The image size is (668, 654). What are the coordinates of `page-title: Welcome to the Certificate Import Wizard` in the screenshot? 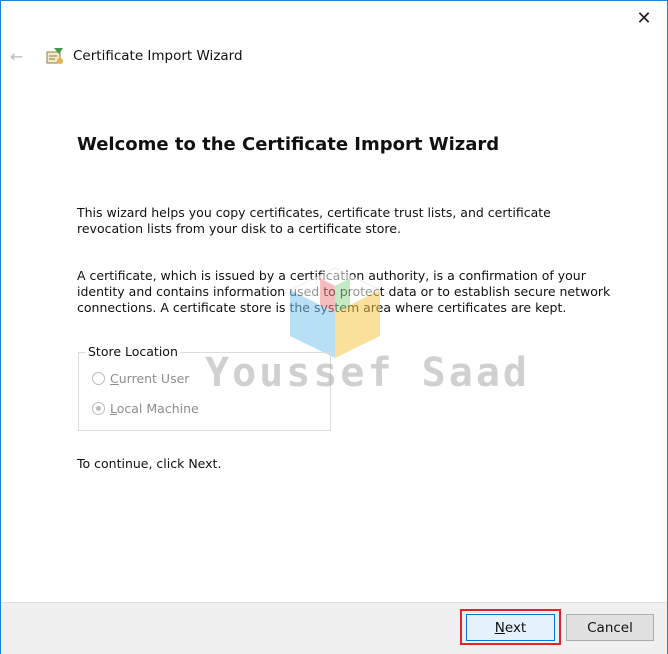 It's located at (288, 144).